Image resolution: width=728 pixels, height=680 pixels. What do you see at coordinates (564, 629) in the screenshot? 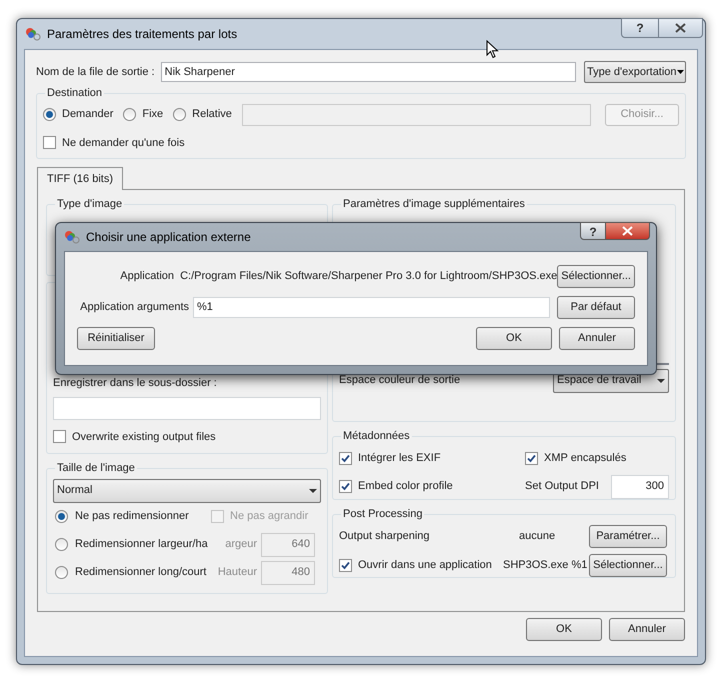
I see `dialog-button: OK` at bounding box center [564, 629].